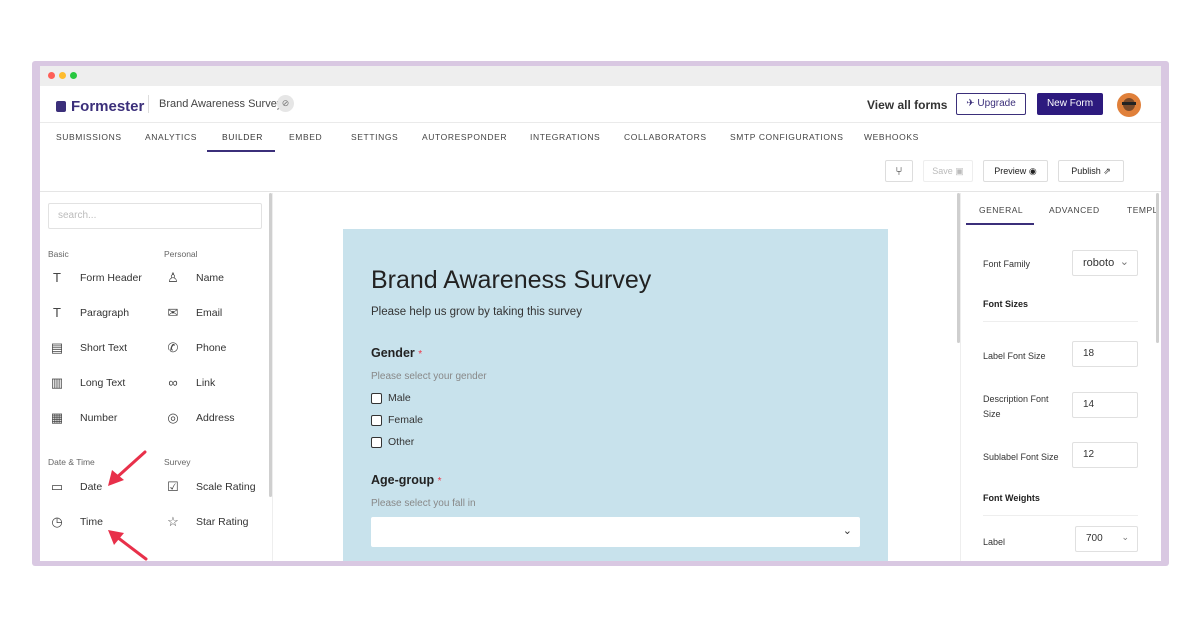  I want to click on arrow-to-time, so click(128, 545).